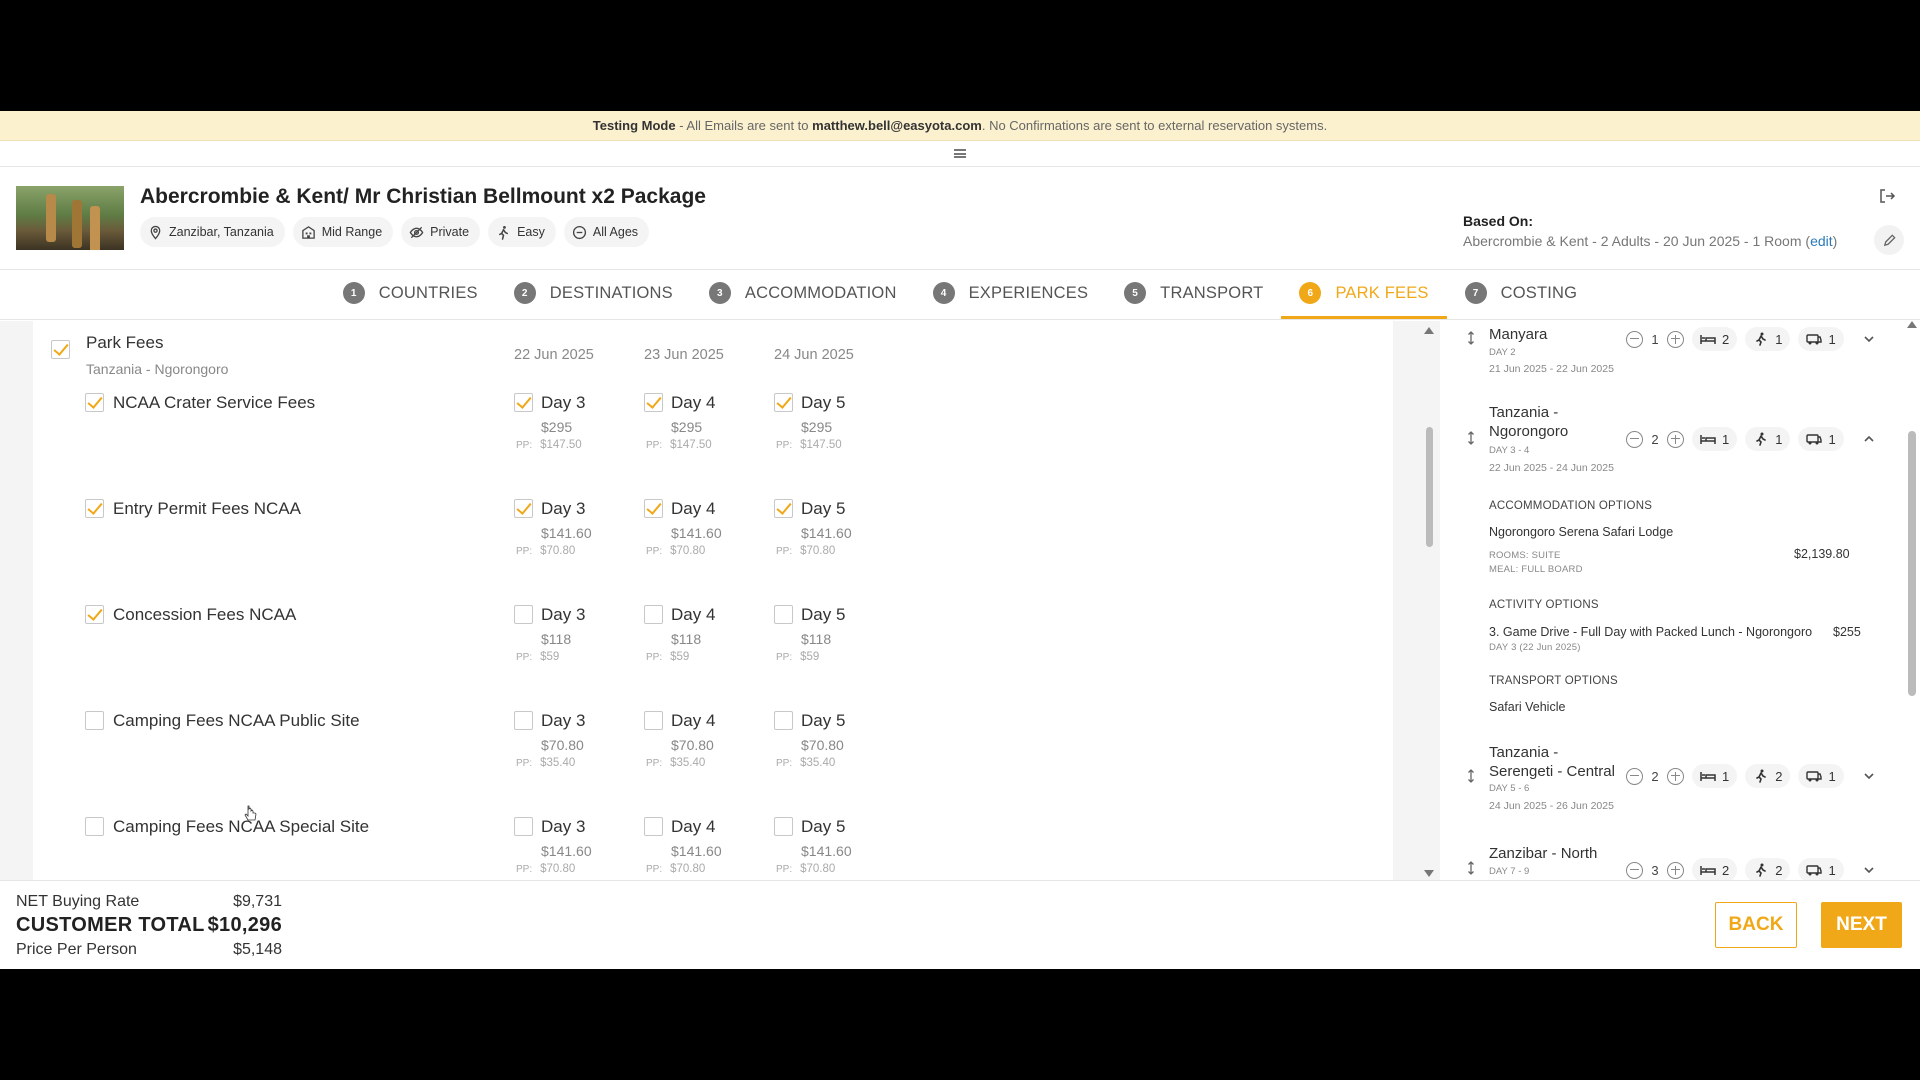 This screenshot has height=1080, width=1920. I want to click on day-cell: Day 5 $70.80 PP: $35.40, so click(829, 744).